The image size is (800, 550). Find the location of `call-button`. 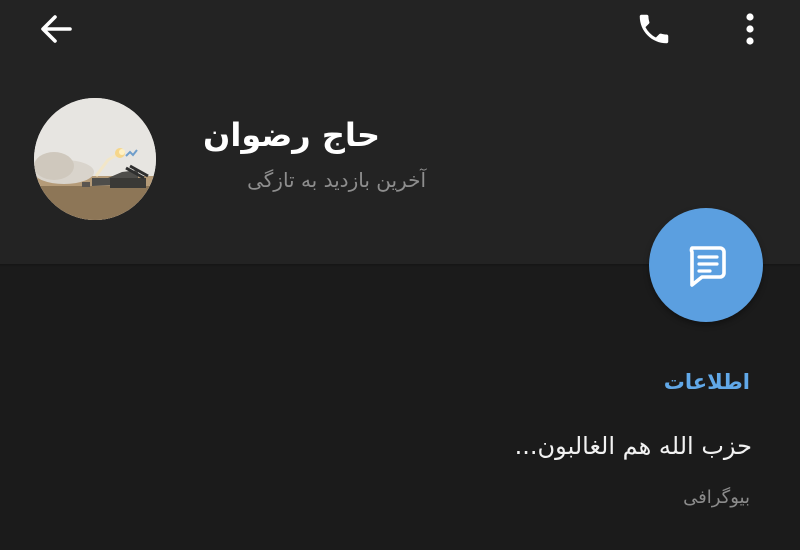

call-button is located at coordinates (654, 29).